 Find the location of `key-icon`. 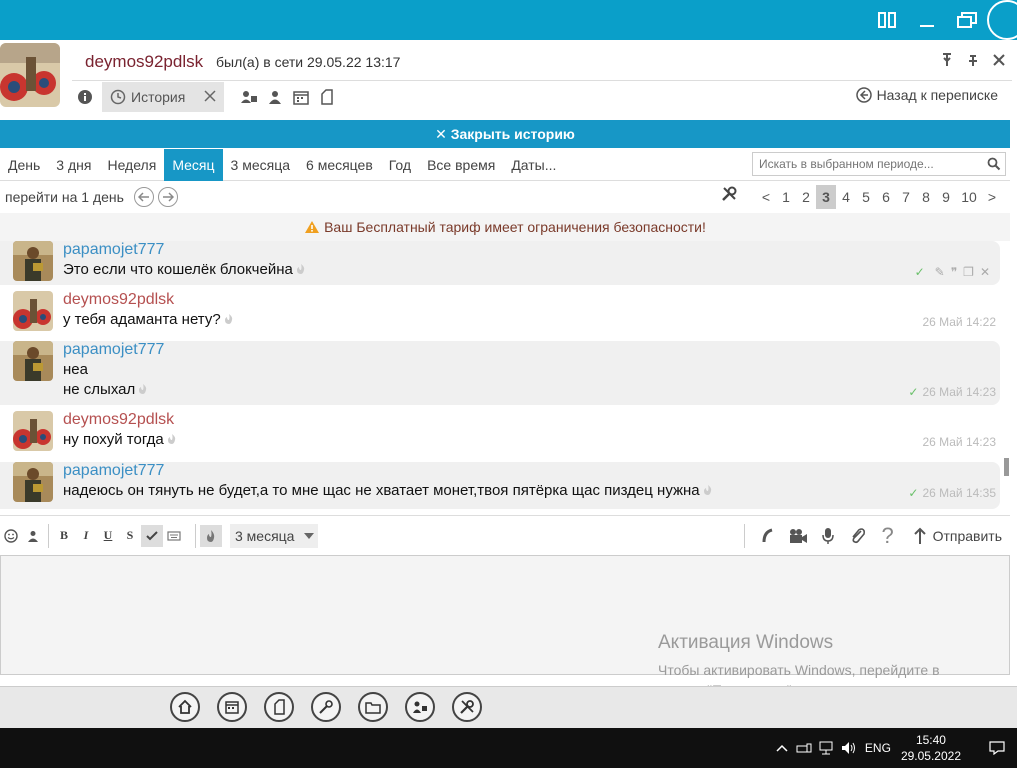

key-icon is located at coordinates (326, 707).